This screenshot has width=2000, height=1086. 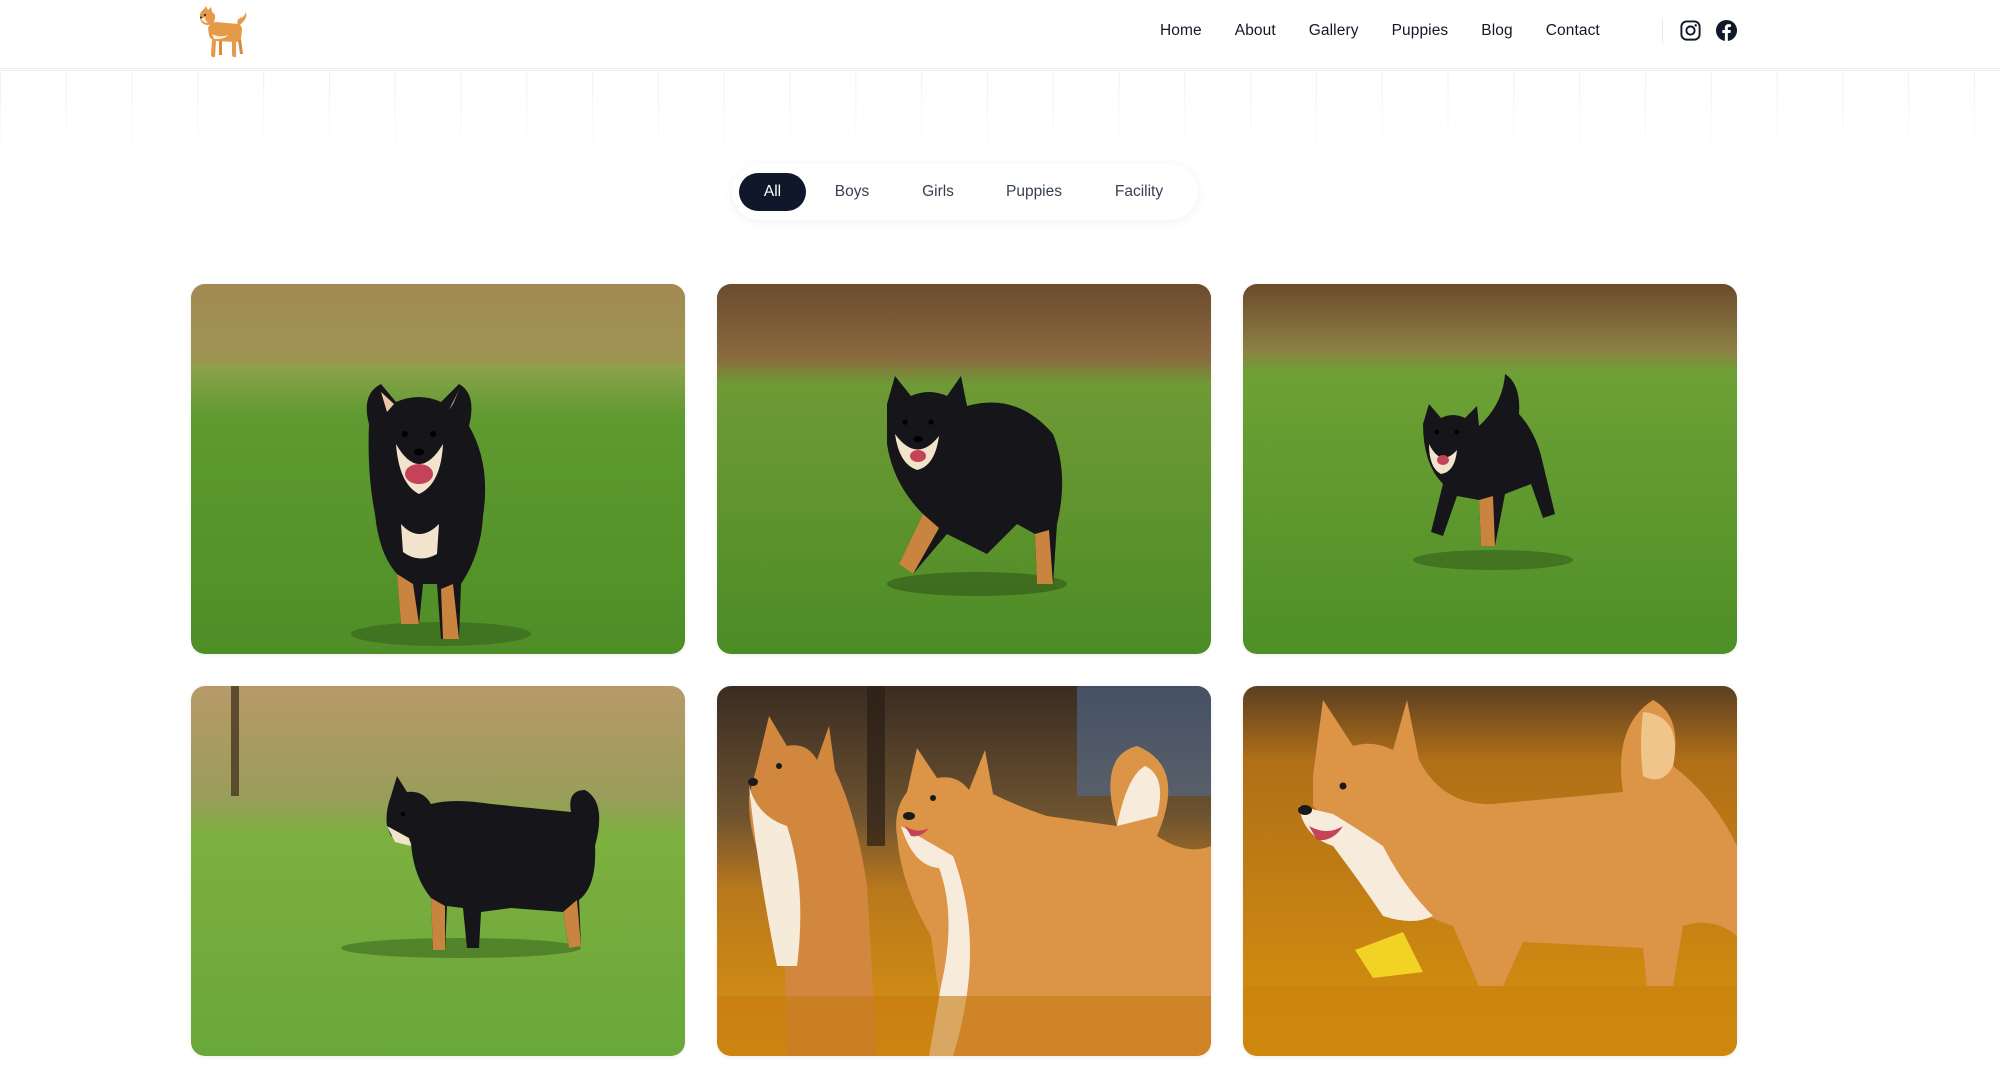 What do you see at coordinates (852, 192) in the screenshot?
I see `filter-tab-boys: Boys` at bounding box center [852, 192].